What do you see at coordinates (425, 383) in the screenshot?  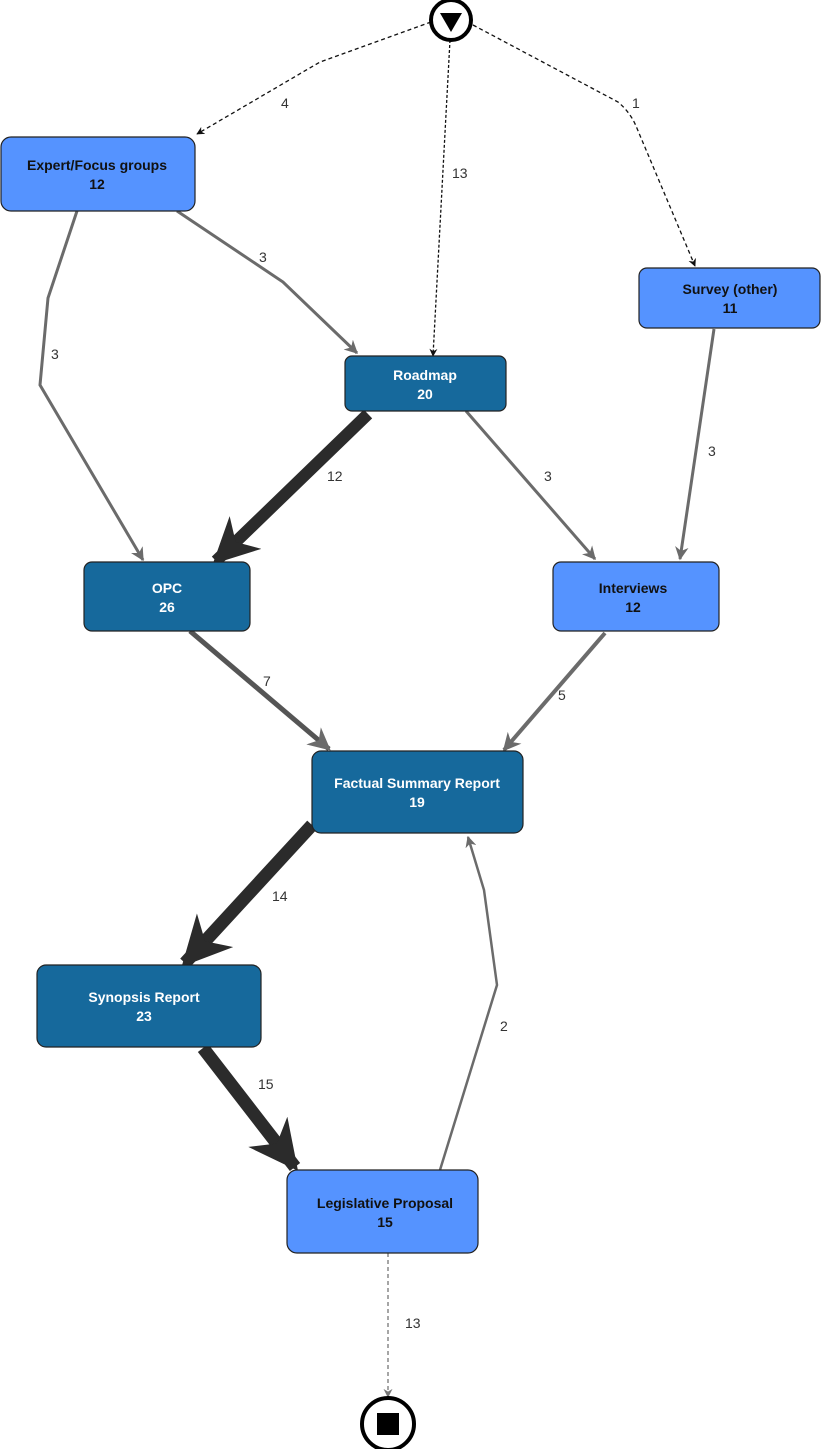 I see `node-roadmap: Roadmap 20` at bounding box center [425, 383].